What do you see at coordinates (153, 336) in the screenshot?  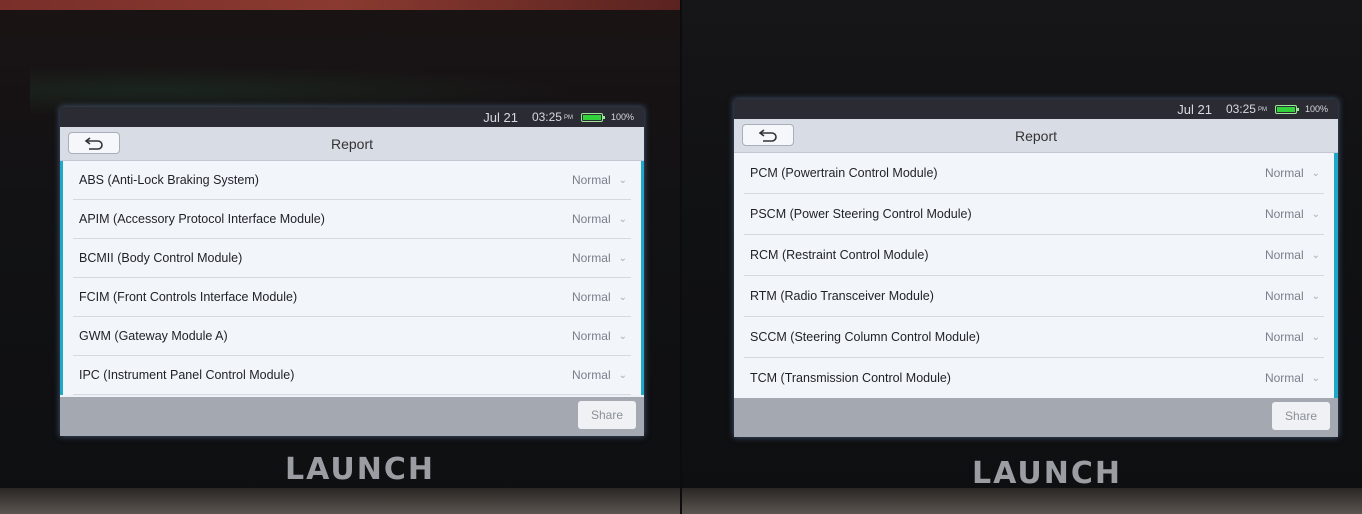 I see `module-name: GWM (Gateway Module A)` at bounding box center [153, 336].